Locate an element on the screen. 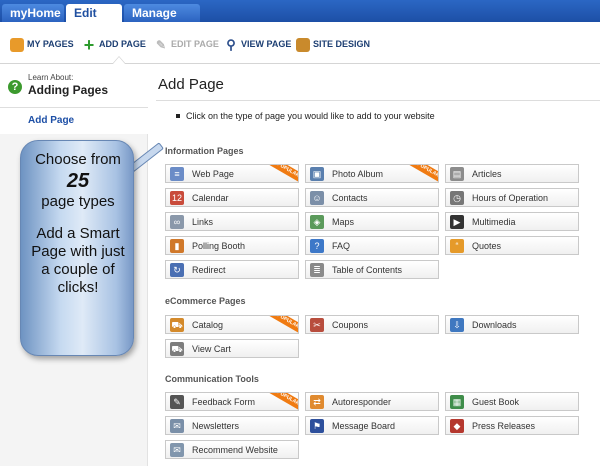 This screenshot has height=466, width=600. photo-album-icon: ▣ is located at coordinates (317, 174).